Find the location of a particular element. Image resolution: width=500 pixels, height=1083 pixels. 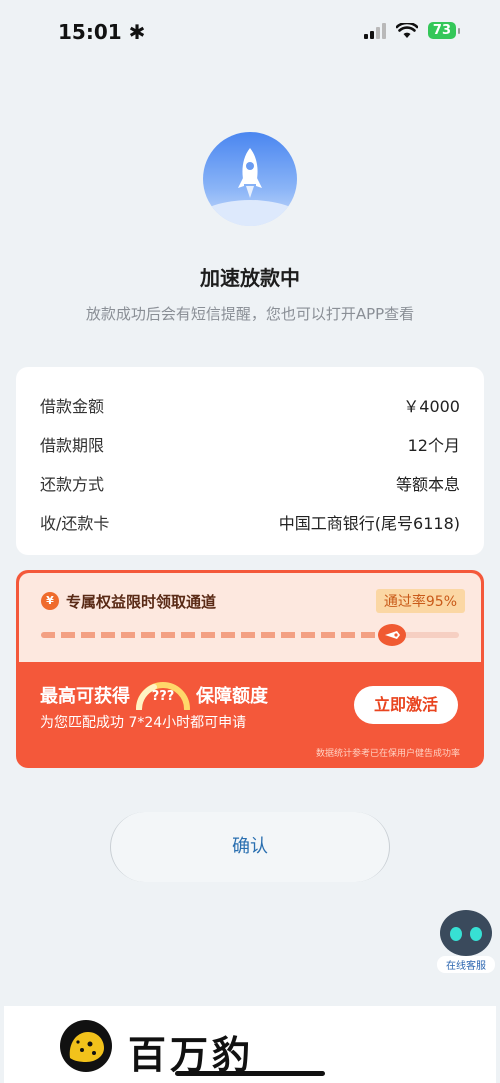

info-row-amount: 借款金额 ￥4000 is located at coordinates (250, 404).